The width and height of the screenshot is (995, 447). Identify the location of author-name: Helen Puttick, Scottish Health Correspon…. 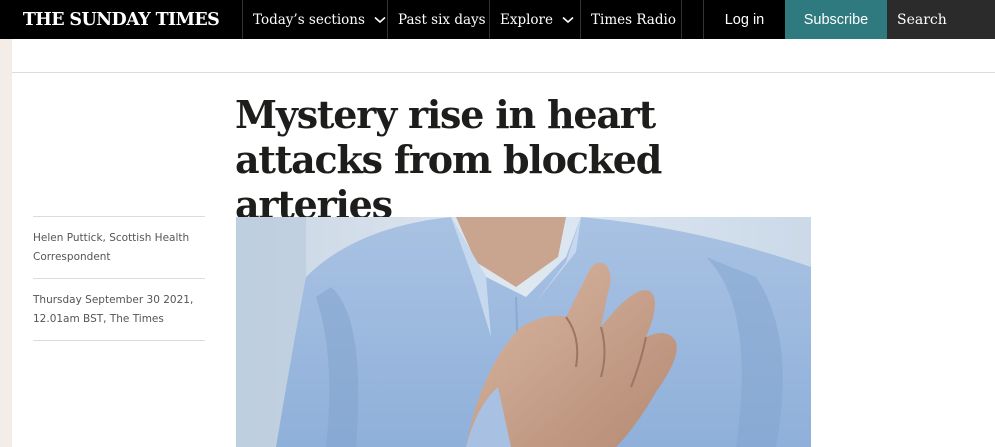
(119, 247).